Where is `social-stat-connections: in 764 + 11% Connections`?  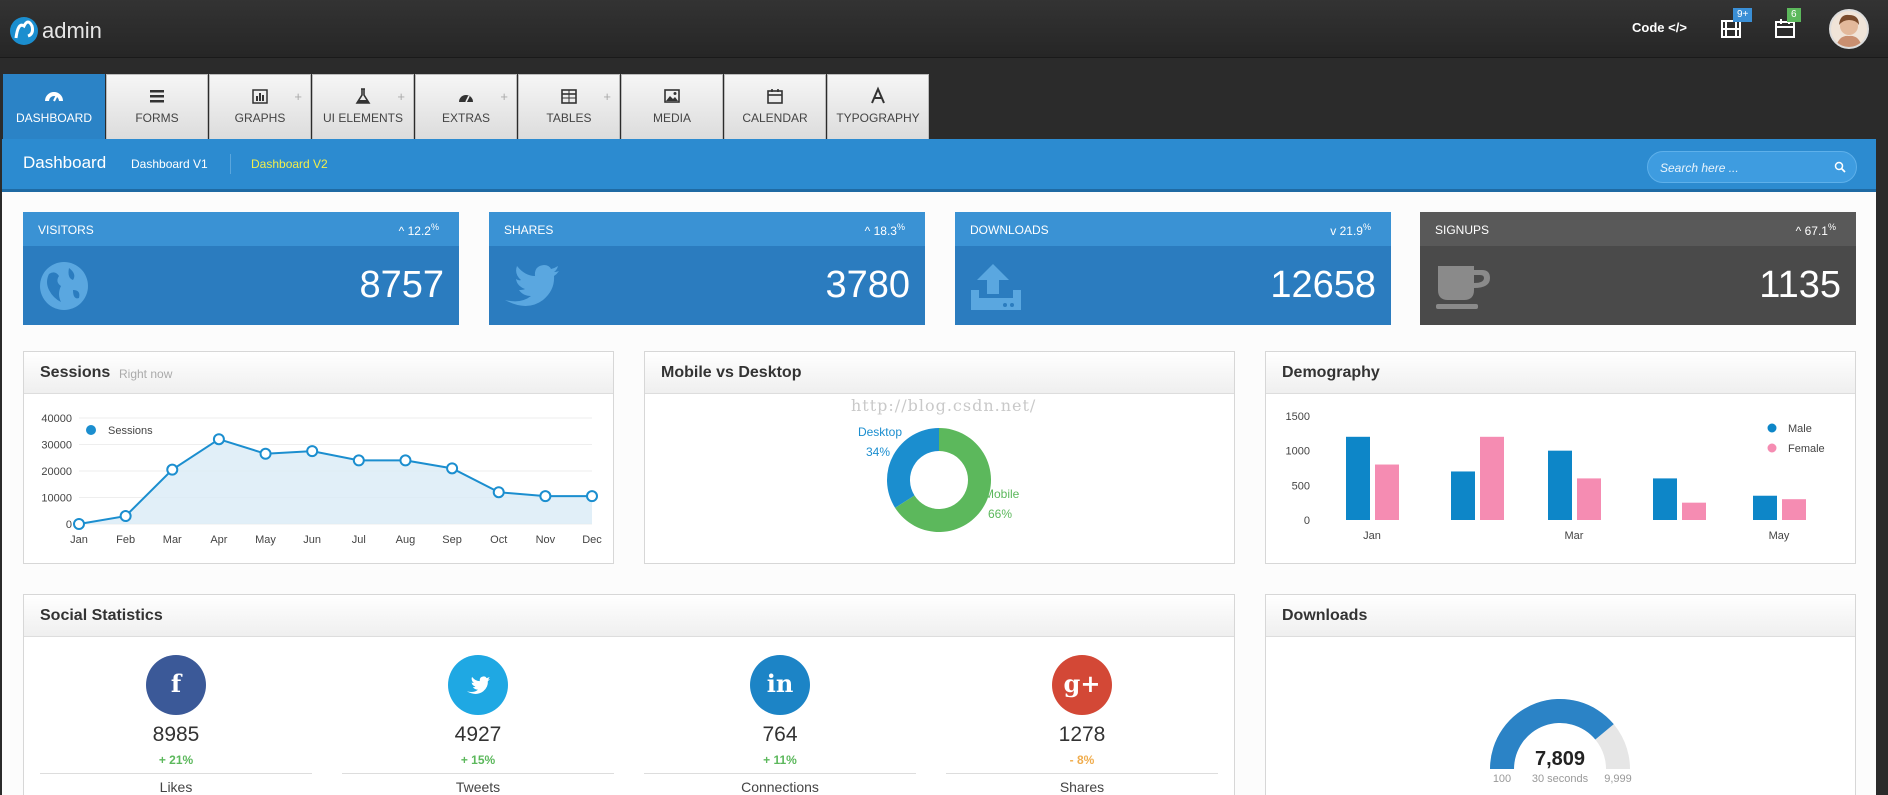 social-stat-connections: in 764 + 11% Connections is located at coordinates (780, 725).